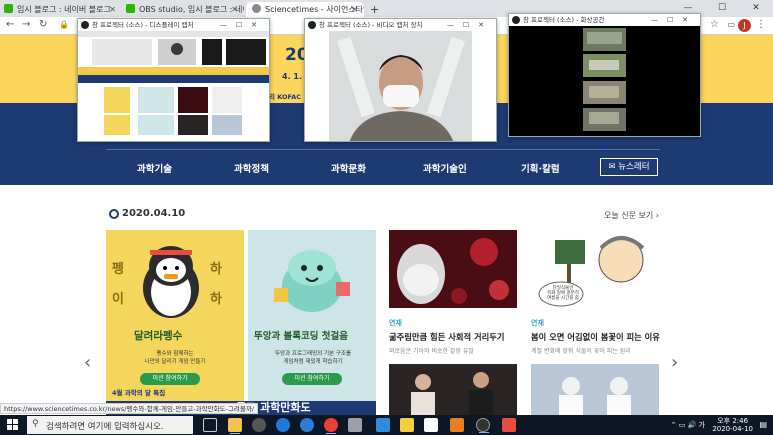  What do you see at coordinates (763, 424) in the screenshot?
I see `notification-icon: ▤` at bounding box center [763, 424].